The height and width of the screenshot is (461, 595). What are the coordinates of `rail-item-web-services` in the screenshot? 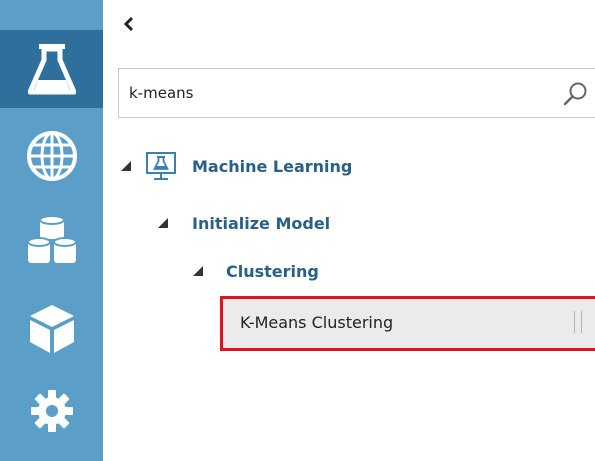 It's located at (51, 156).